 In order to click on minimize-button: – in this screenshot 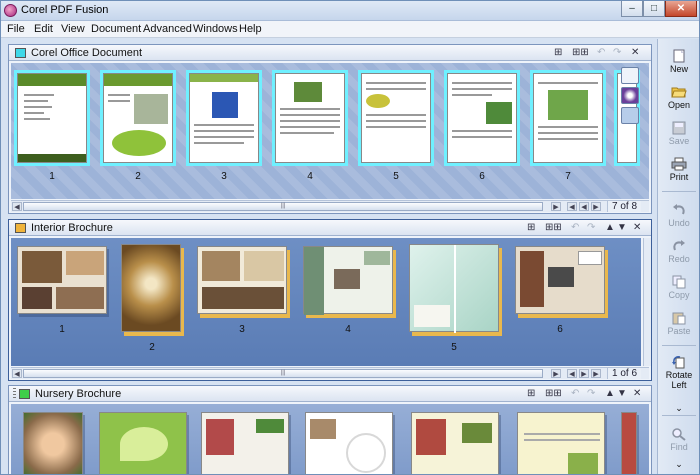, I will do `click(632, 9)`.